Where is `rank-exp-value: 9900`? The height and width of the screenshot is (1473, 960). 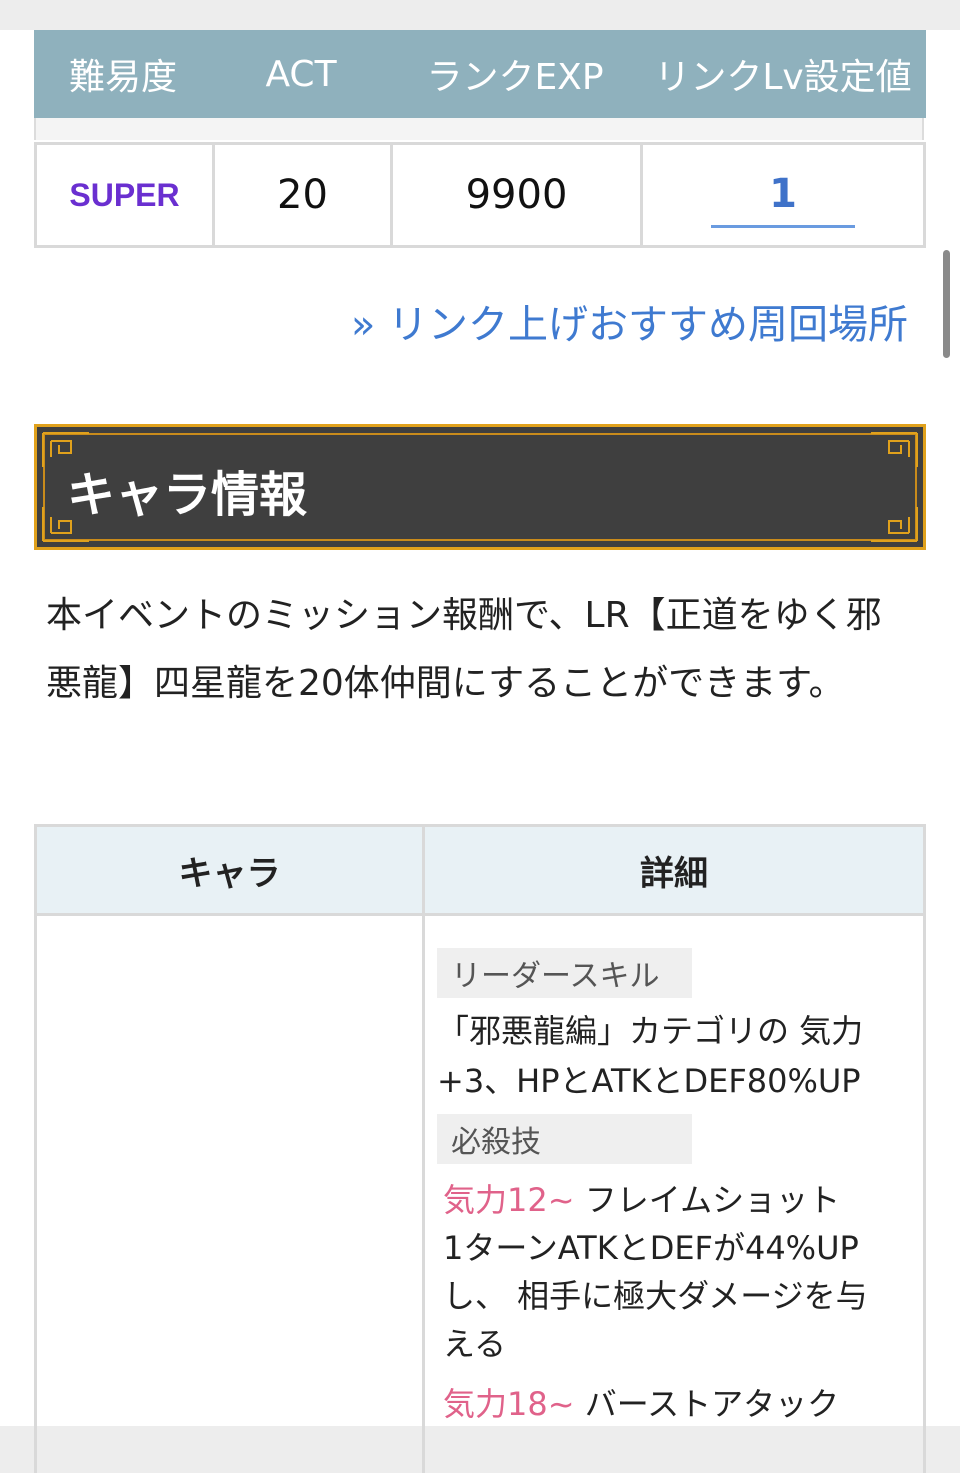 rank-exp-value: 9900 is located at coordinates (516, 195).